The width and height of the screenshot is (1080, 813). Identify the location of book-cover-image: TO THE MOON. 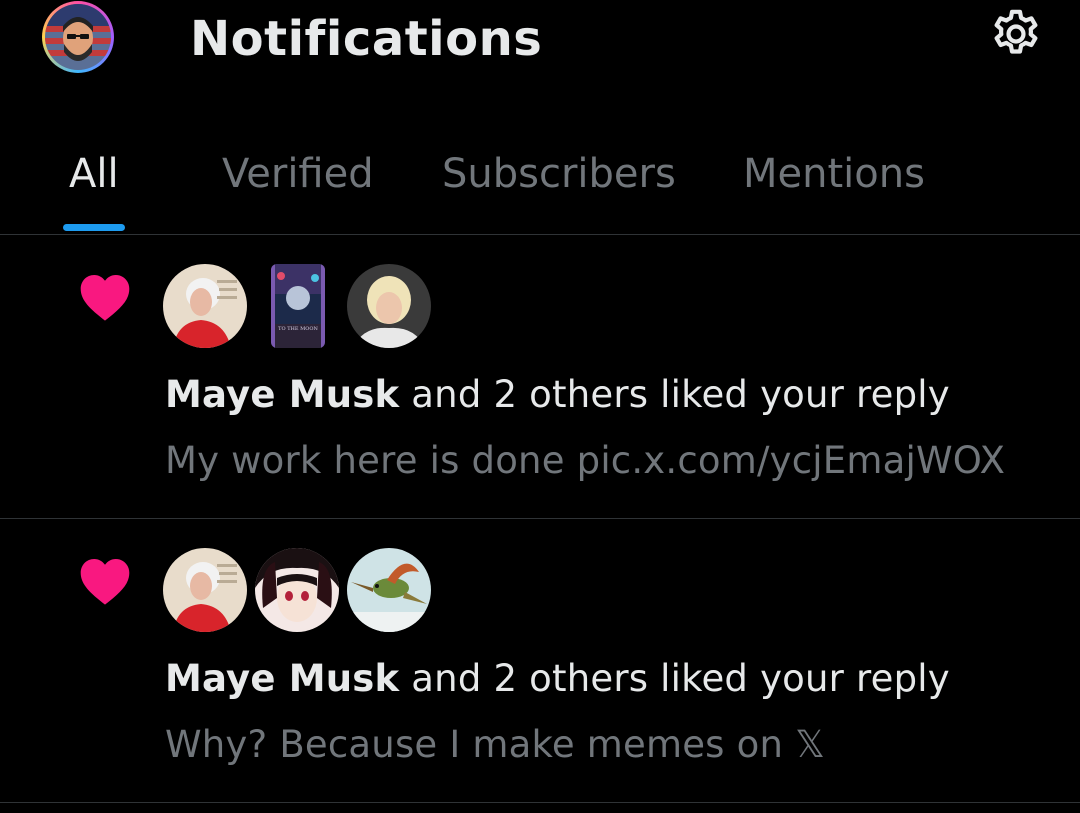
(298, 306).